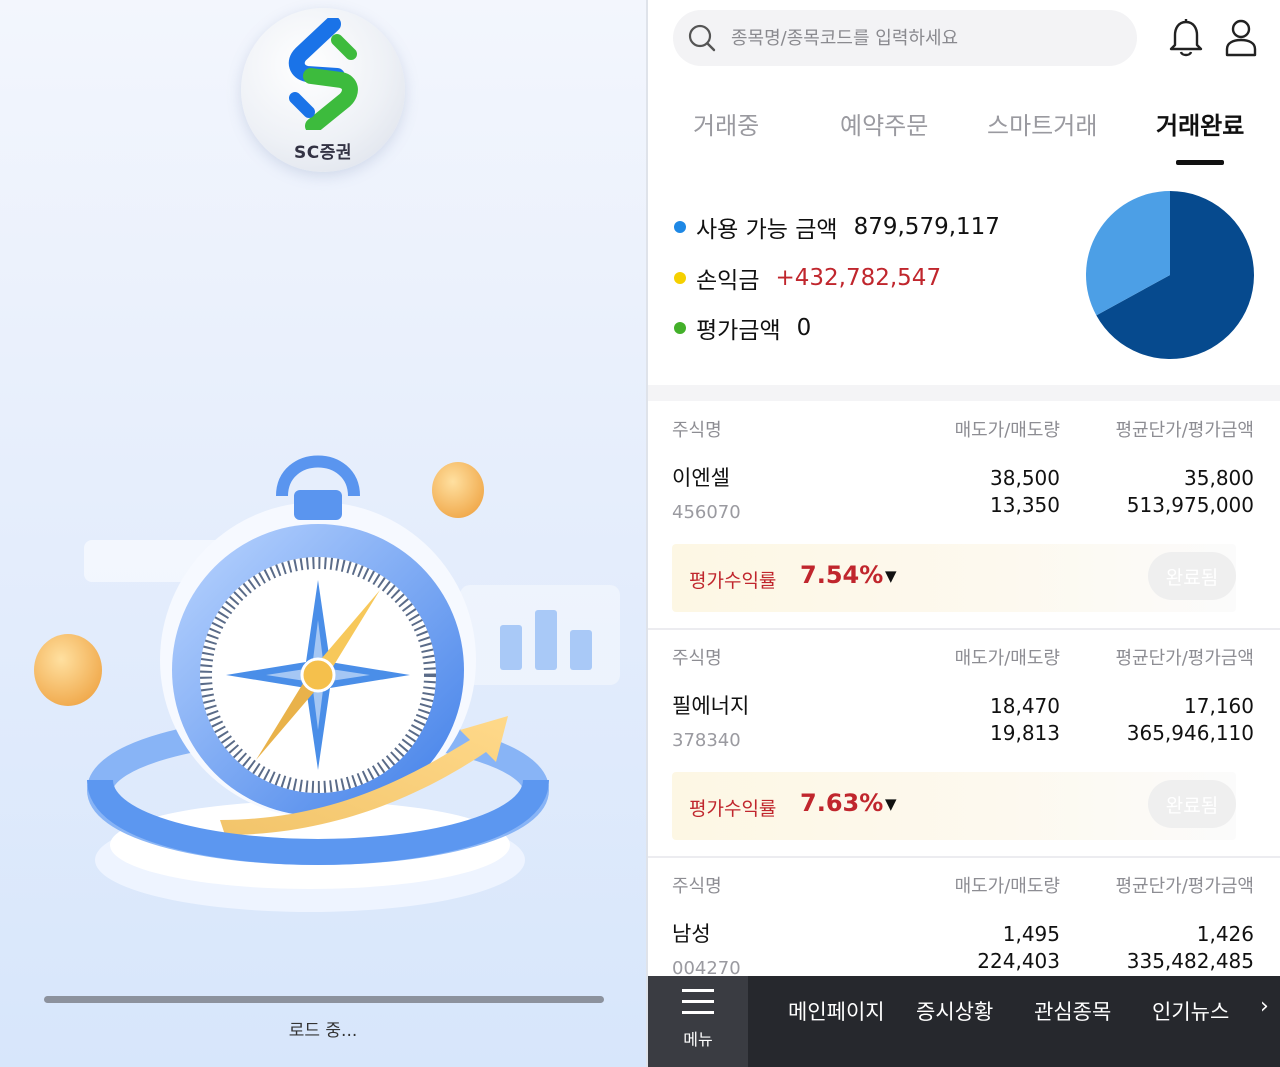  What do you see at coordinates (1025, 706) in the screenshot?
I see `sell-price: 18,470` at bounding box center [1025, 706].